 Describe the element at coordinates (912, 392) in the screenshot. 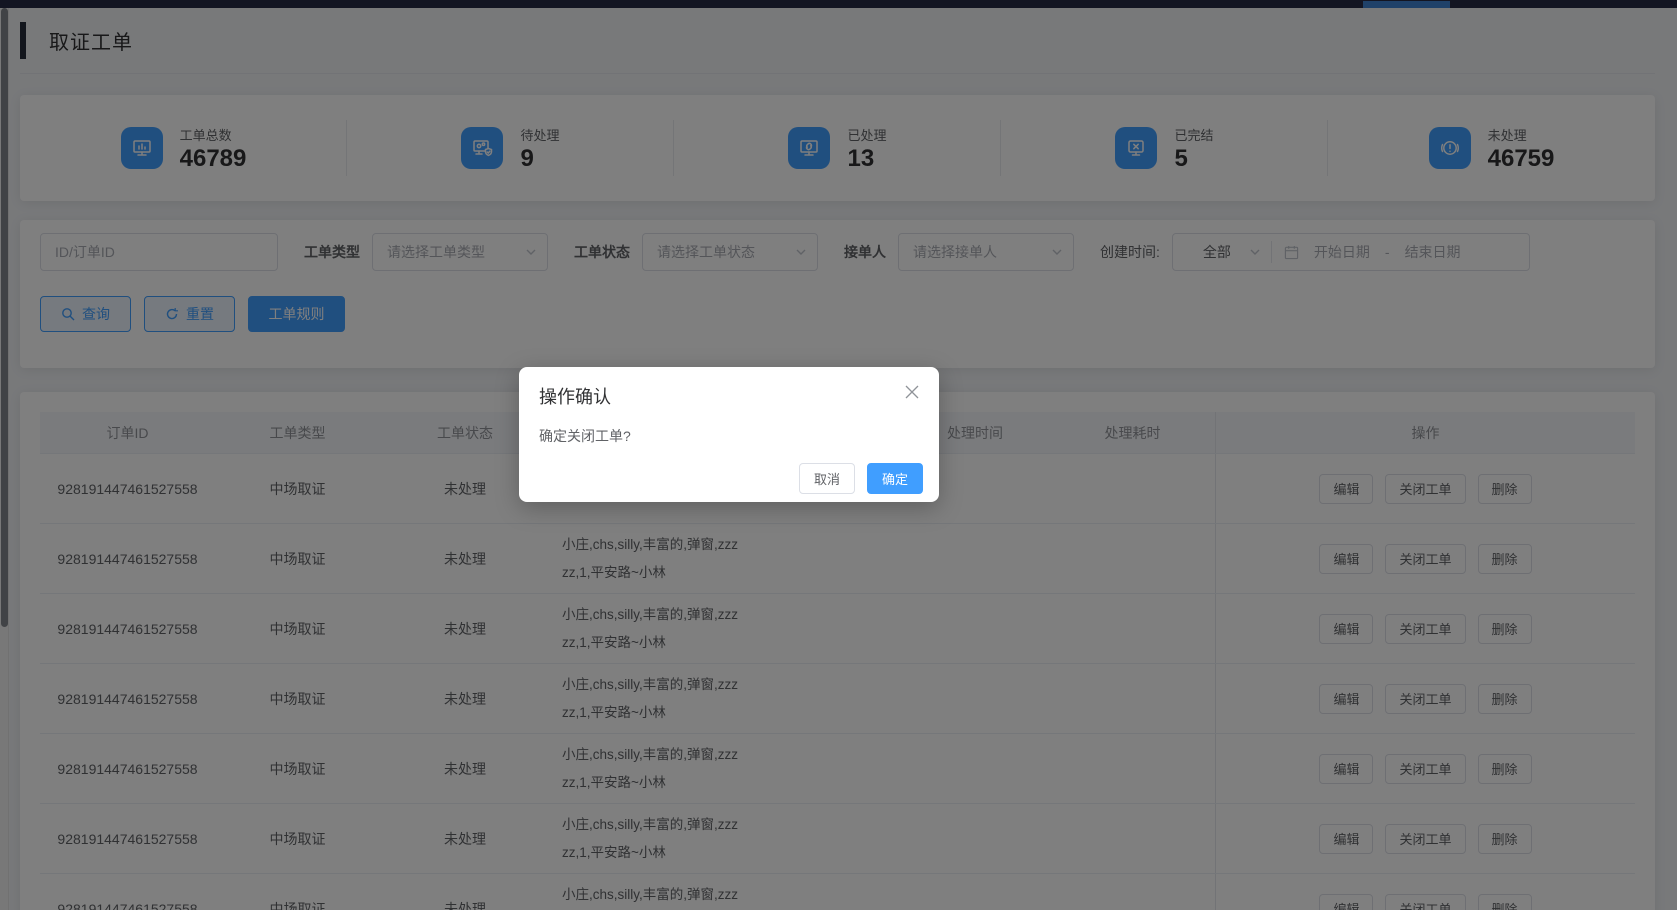

I see `close-icon` at that location.